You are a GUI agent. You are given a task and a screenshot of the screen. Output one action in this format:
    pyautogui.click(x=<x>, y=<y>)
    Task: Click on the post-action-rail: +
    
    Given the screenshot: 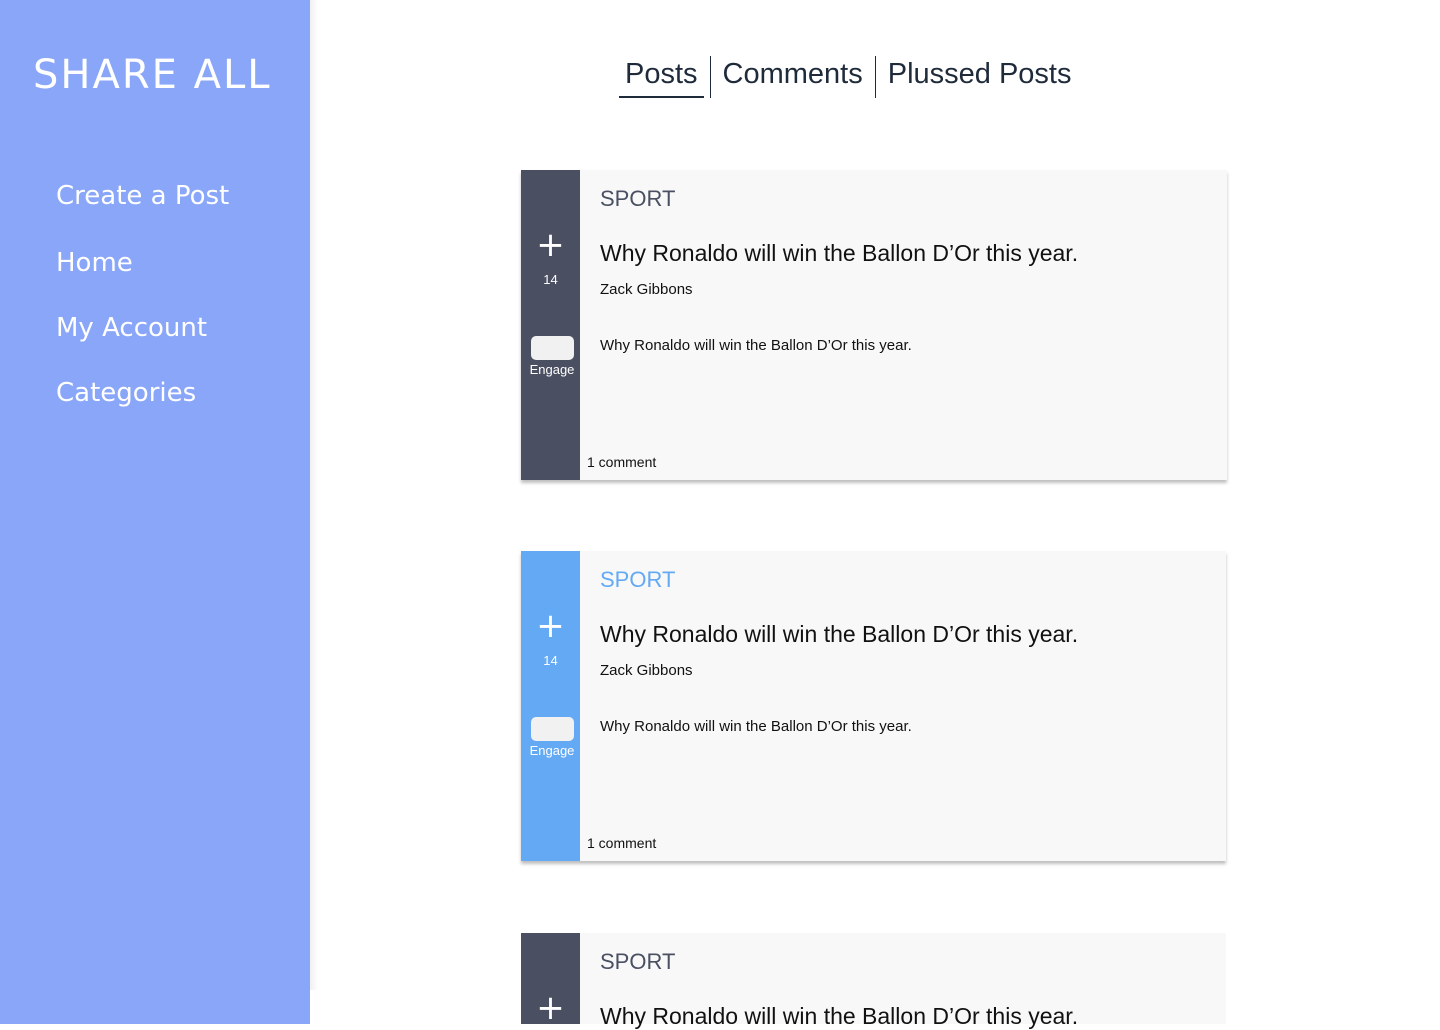 What is the action you would take?
    pyautogui.click(x=550, y=979)
    